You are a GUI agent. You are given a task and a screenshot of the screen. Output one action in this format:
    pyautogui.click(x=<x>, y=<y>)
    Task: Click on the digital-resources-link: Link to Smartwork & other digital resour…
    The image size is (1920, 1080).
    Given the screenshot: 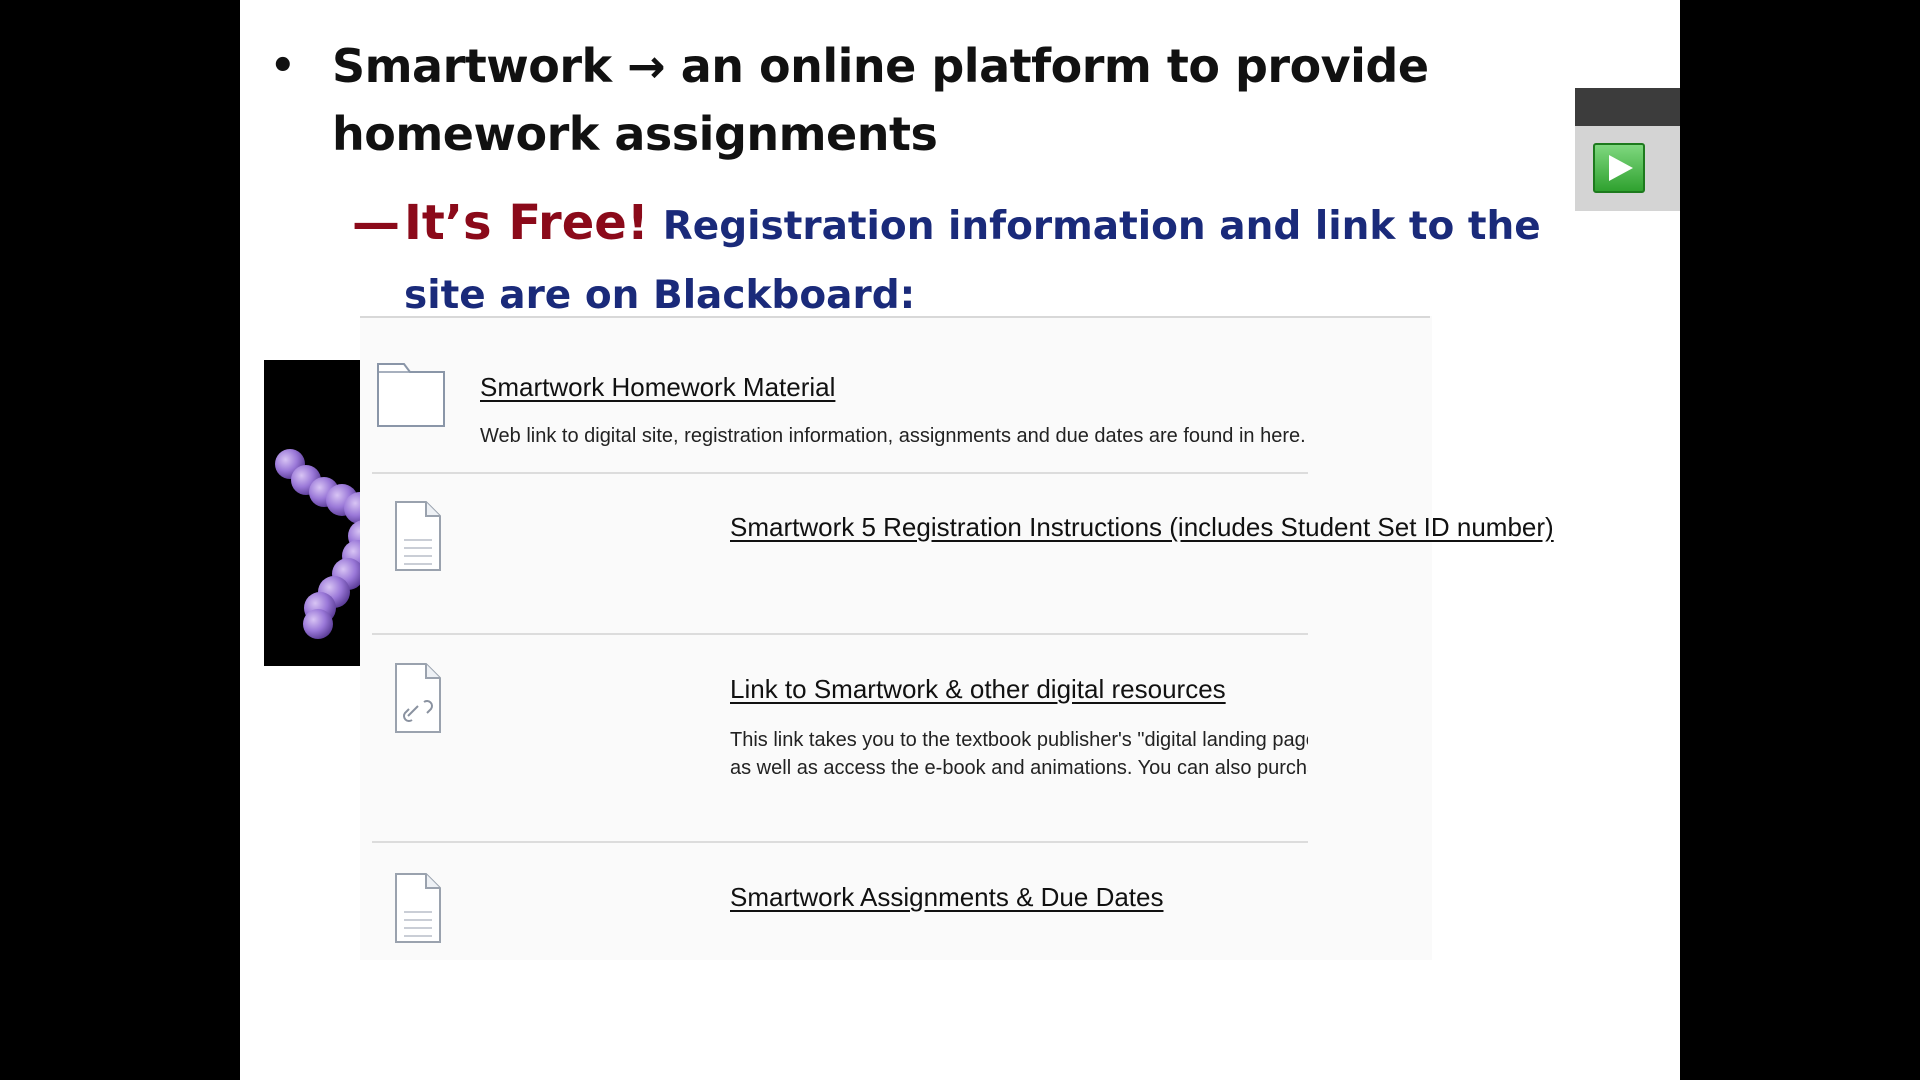 What is the action you would take?
    pyautogui.click(x=978, y=689)
    